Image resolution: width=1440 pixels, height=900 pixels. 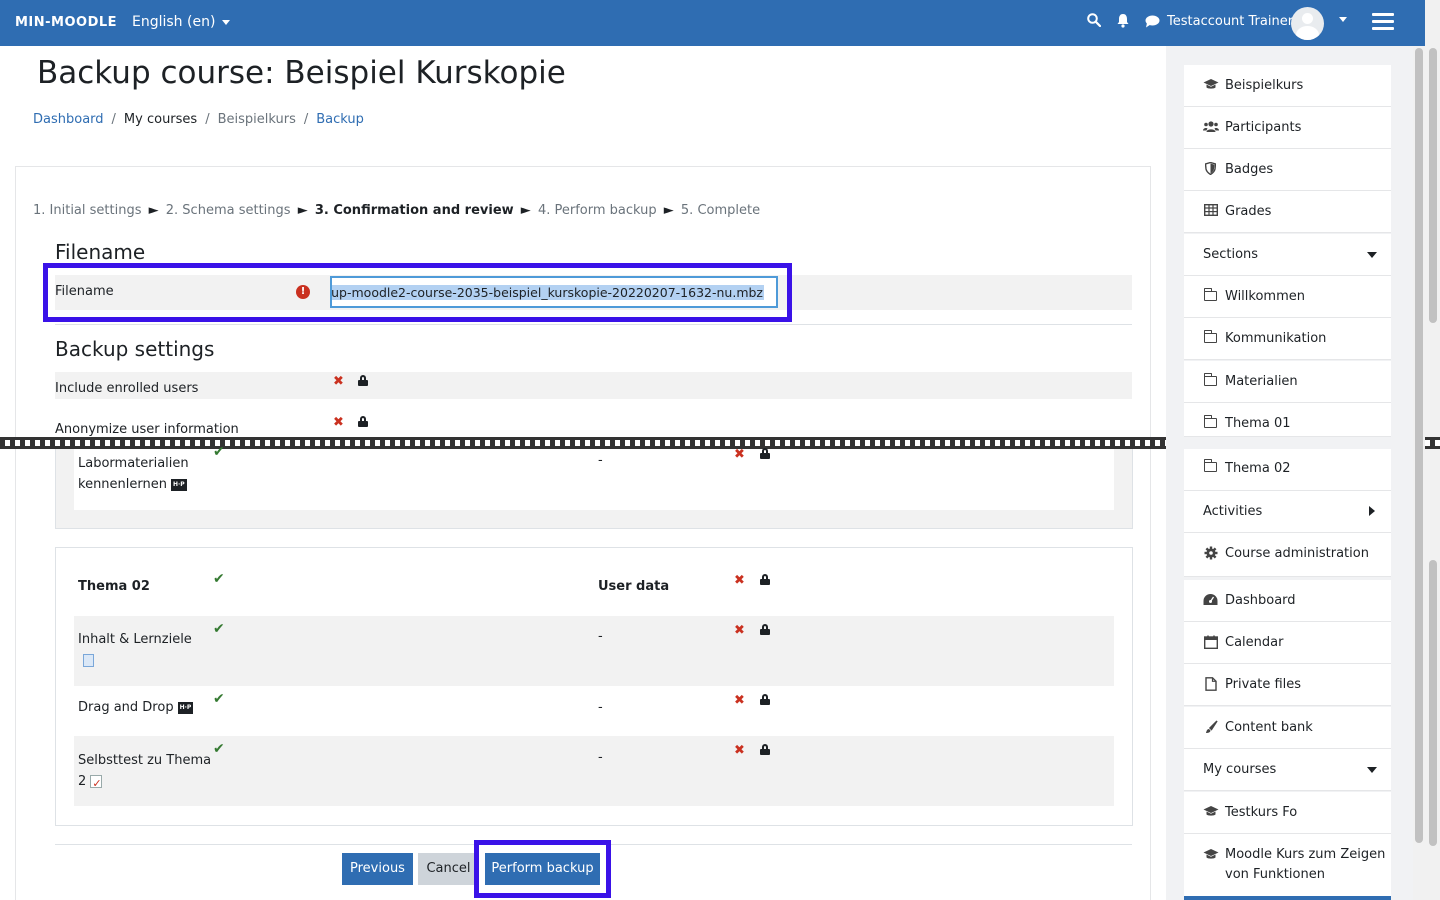 What do you see at coordinates (1261, 812) in the screenshot?
I see `nav-item-label: Testkurs Fo` at bounding box center [1261, 812].